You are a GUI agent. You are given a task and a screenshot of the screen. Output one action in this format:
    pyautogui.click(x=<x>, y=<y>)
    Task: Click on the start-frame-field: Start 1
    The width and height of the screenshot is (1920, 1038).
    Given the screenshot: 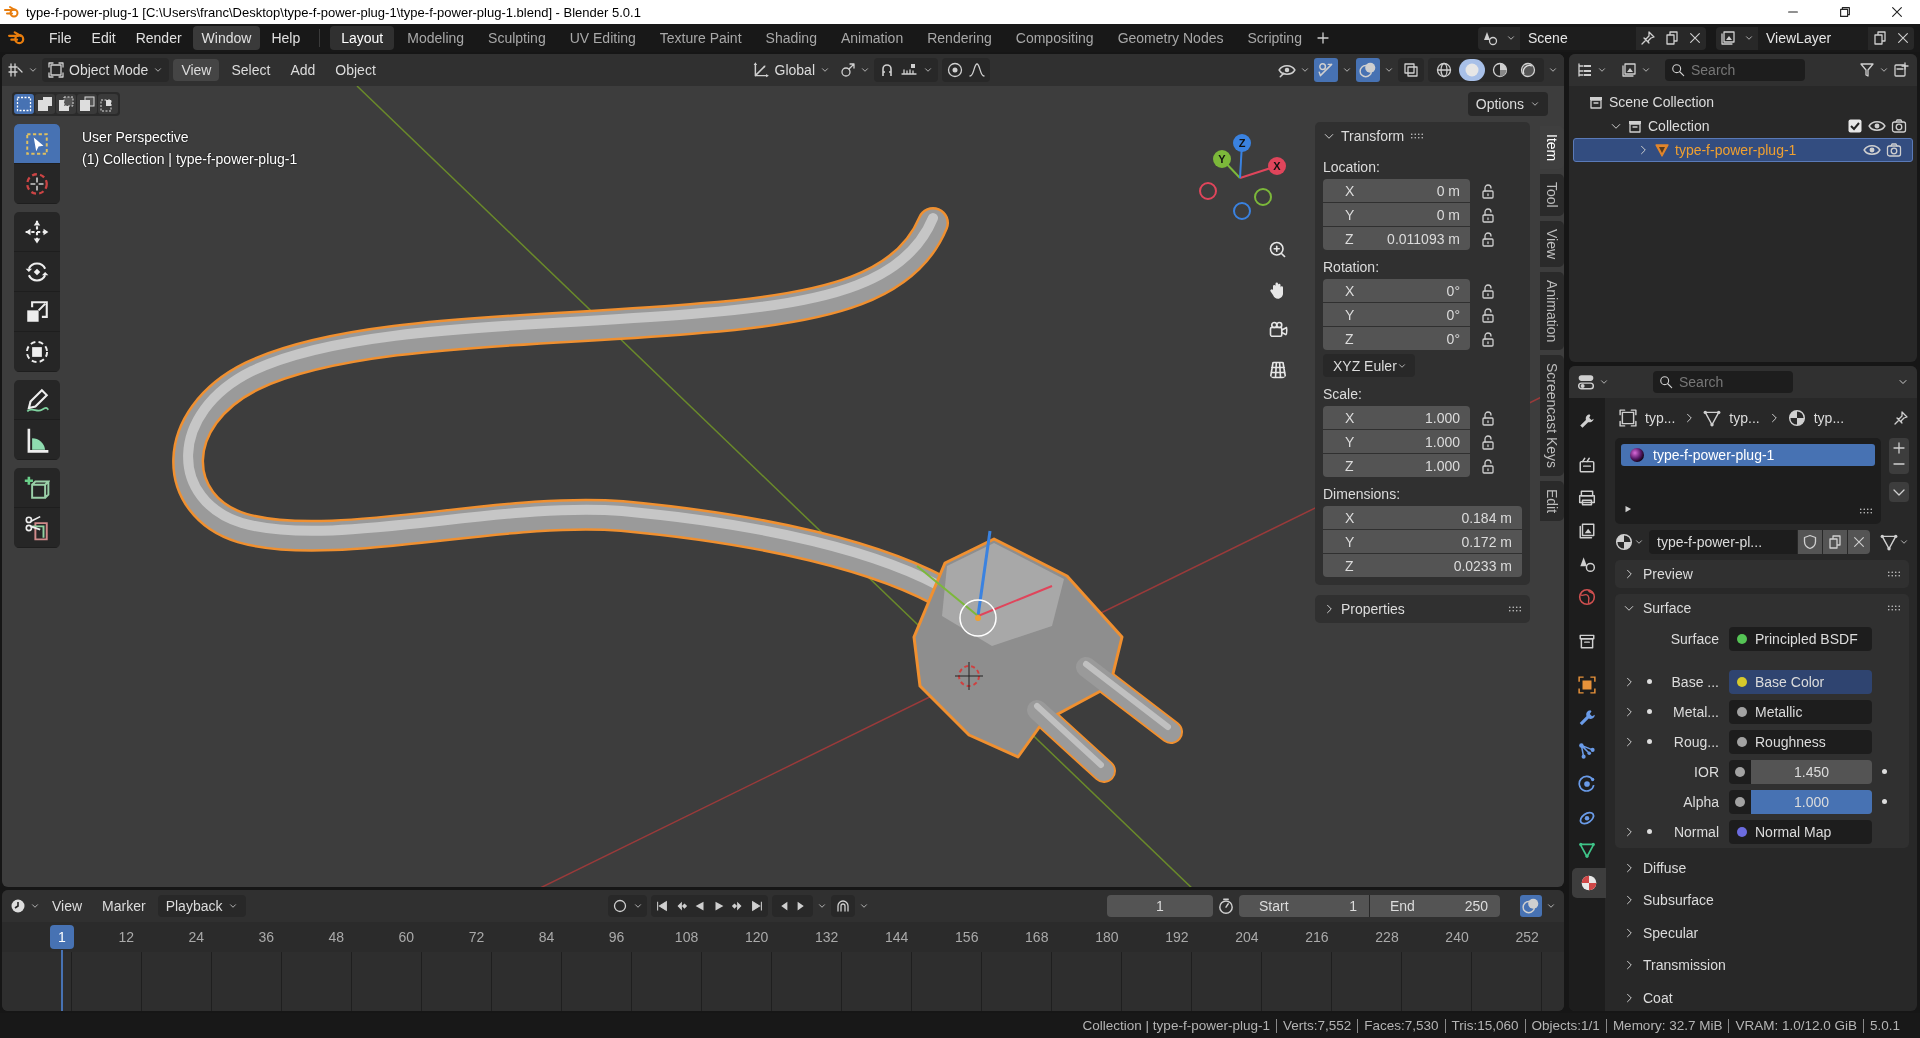 What is the action you would take?
    pyautogui.click(x=1304, y=906)
    